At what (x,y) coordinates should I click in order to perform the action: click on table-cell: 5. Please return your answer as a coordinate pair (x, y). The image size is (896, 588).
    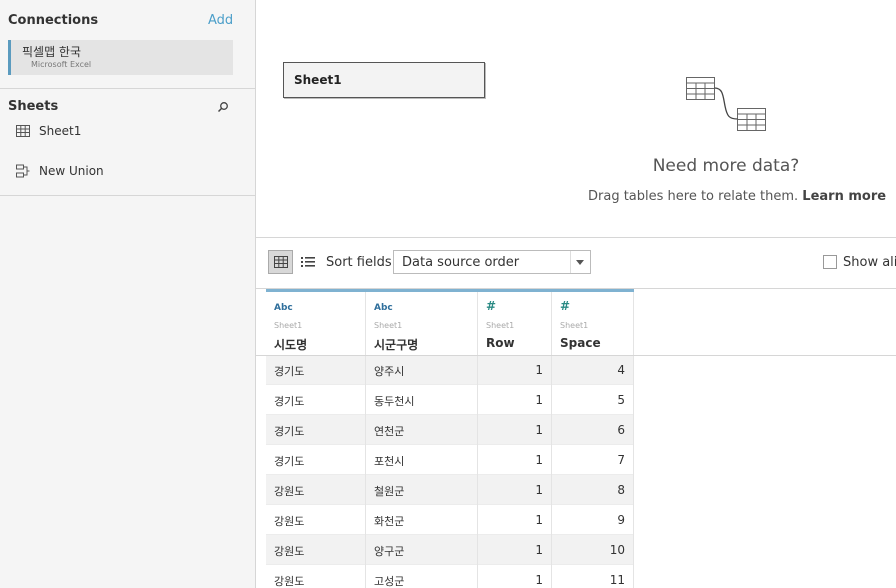
    Looking at the image, I should click on (593, 400).